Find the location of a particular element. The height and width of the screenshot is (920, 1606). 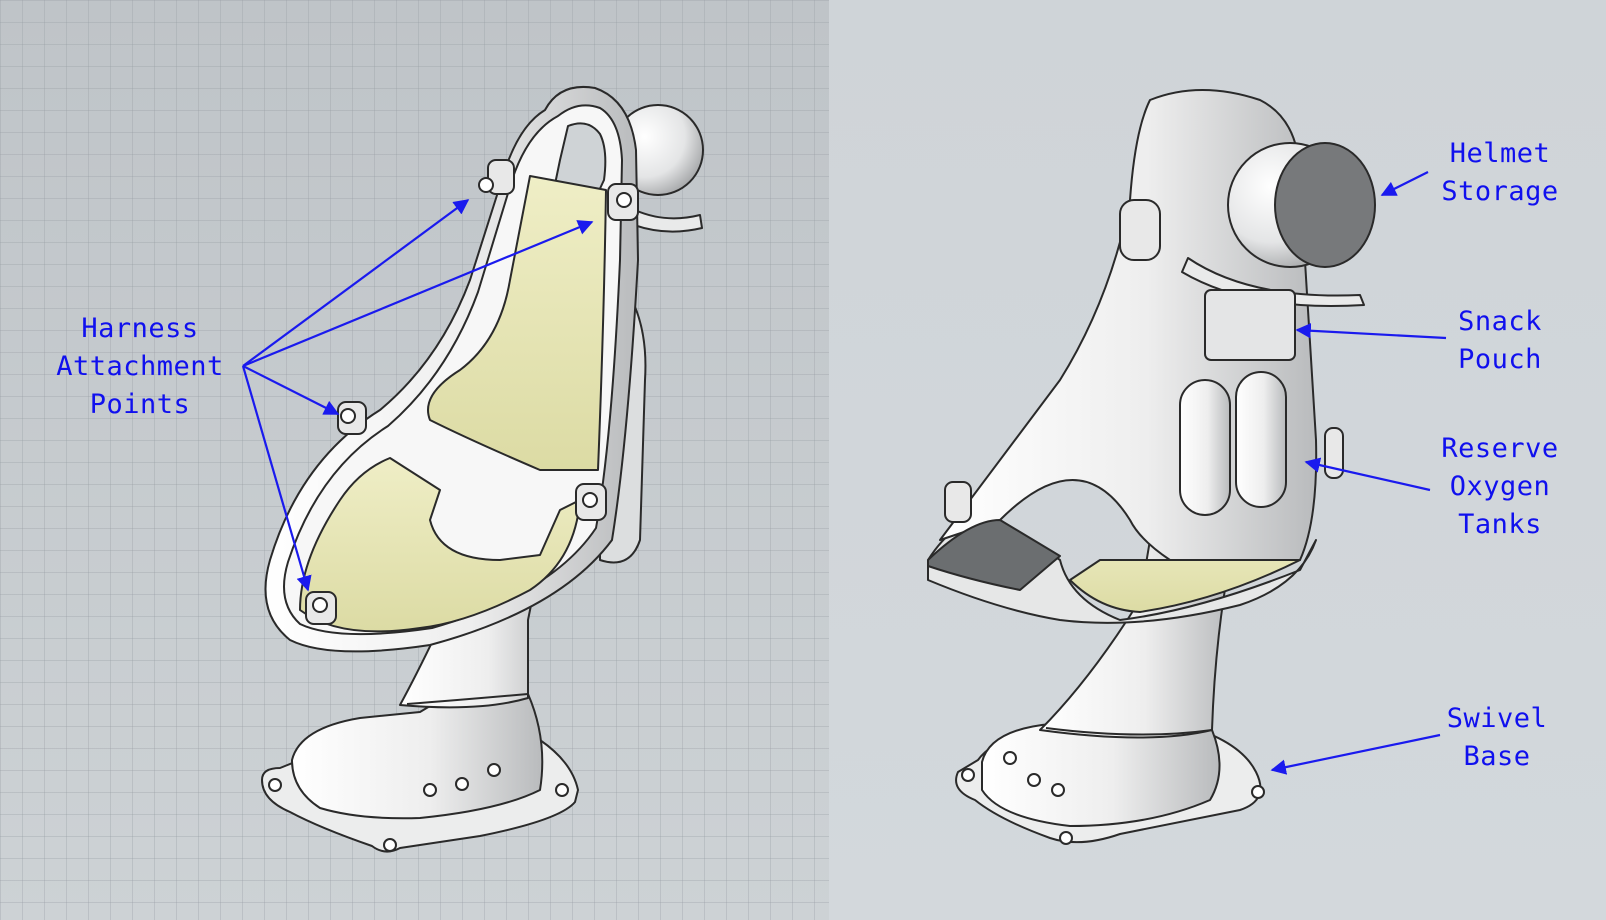

helmet-label-line-2: Storage is located at coordinates (1500, 191).